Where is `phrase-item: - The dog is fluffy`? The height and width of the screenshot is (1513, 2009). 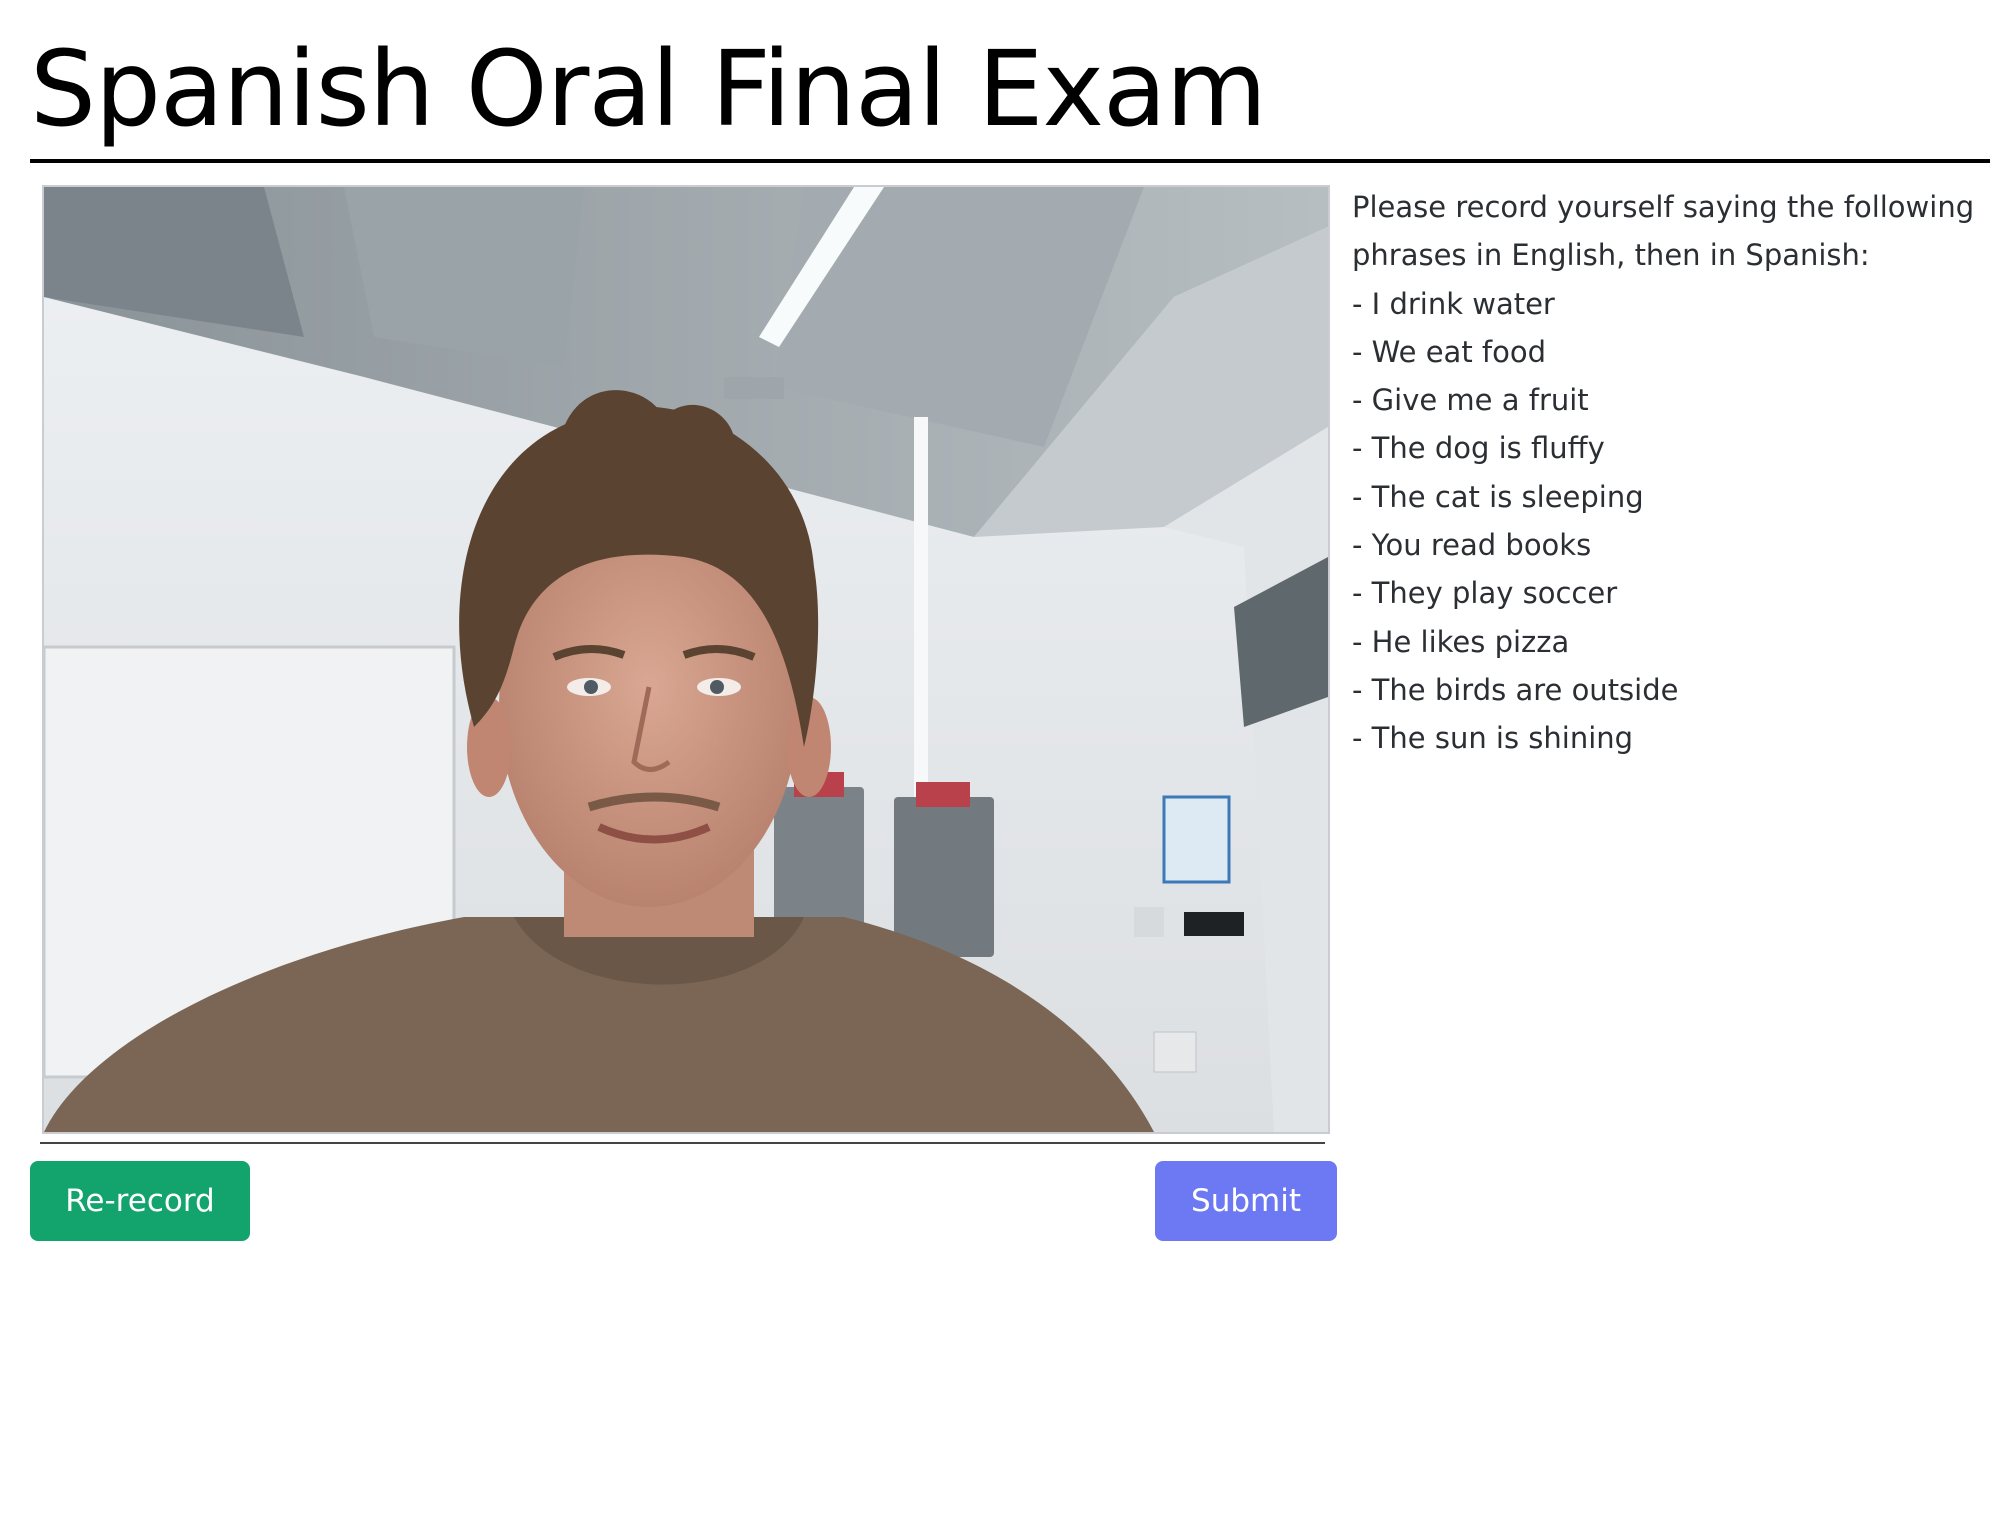
phrase-item: - The dog is fluffy is located at coordinates (1478, 448).